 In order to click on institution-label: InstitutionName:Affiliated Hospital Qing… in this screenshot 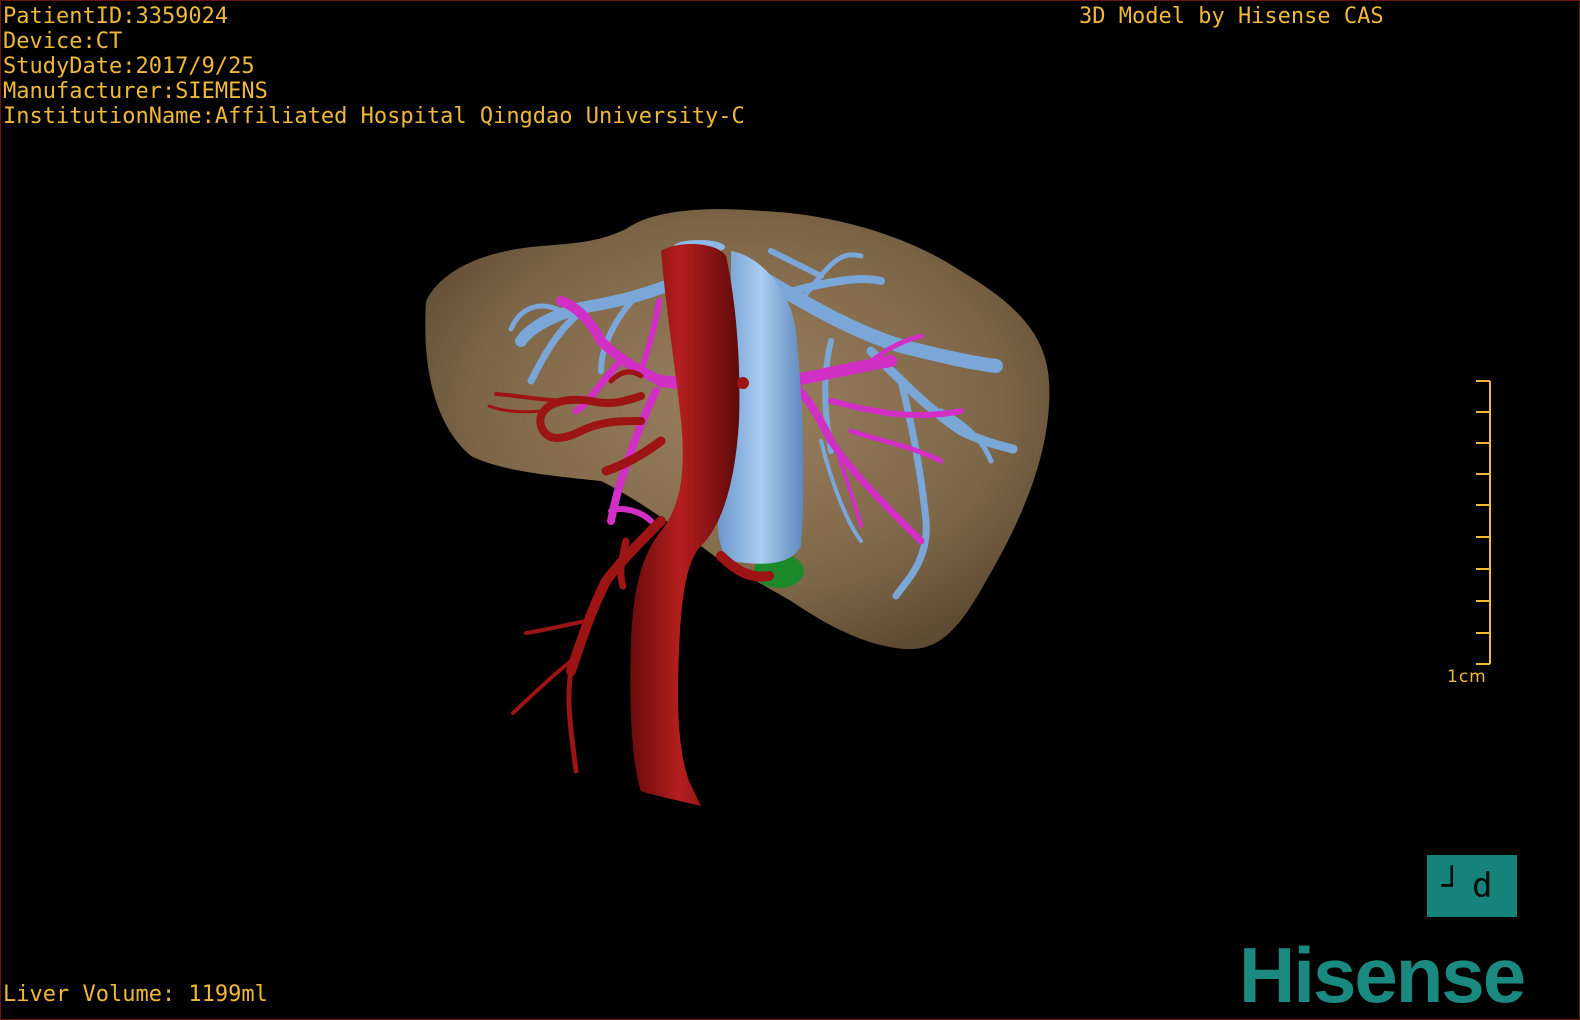, I will do `click(374, 116)`.